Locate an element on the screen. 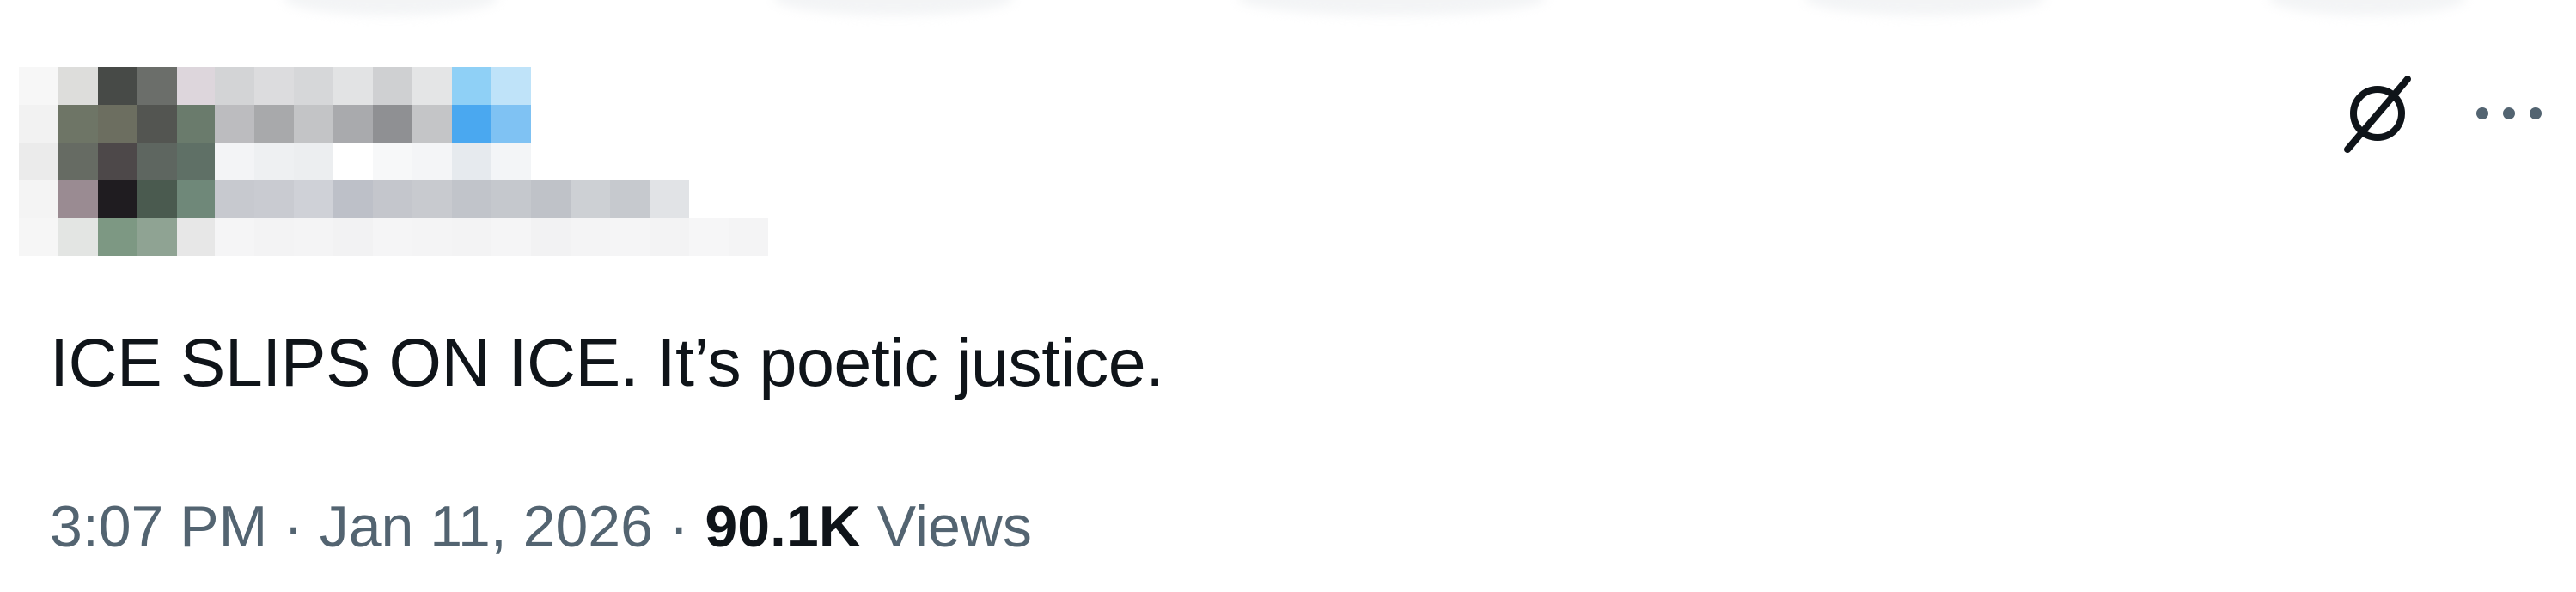 This screenshot has height=592, width=2576. views-count: 90.1K is located at coordinates (783, 526).